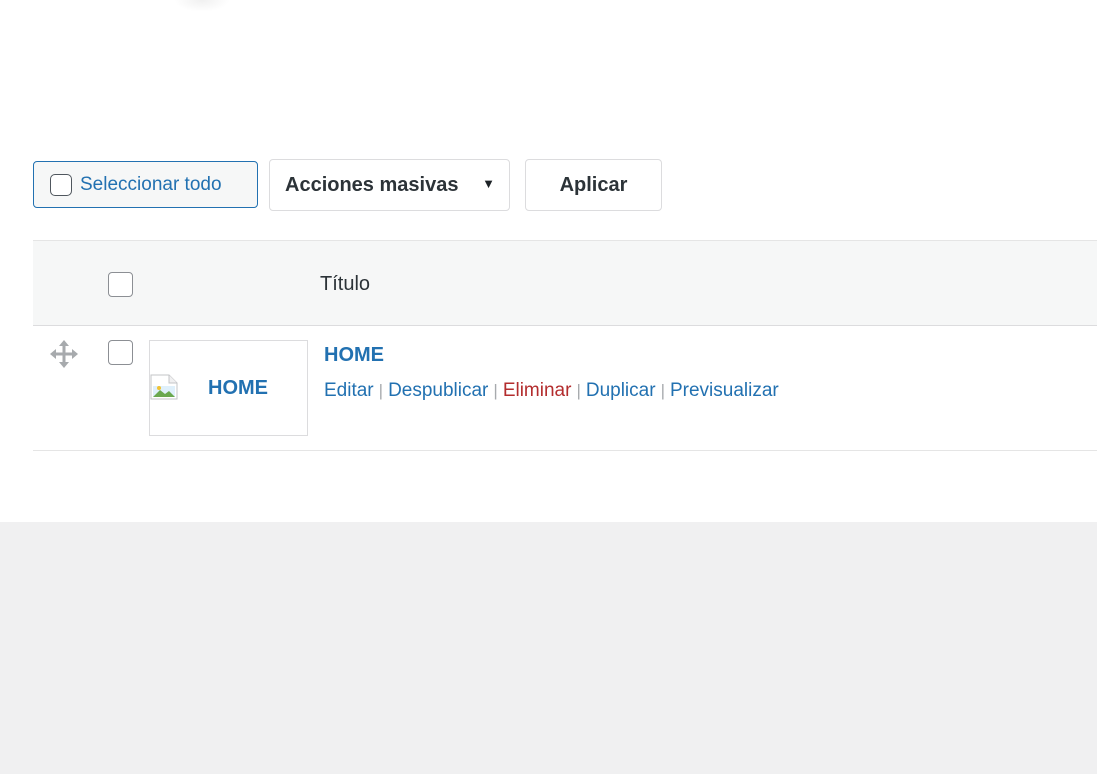  What do you see at coordinates (565, 283) in the screenshot?
I see `table-header: Título` at bounding box center [565, 283].